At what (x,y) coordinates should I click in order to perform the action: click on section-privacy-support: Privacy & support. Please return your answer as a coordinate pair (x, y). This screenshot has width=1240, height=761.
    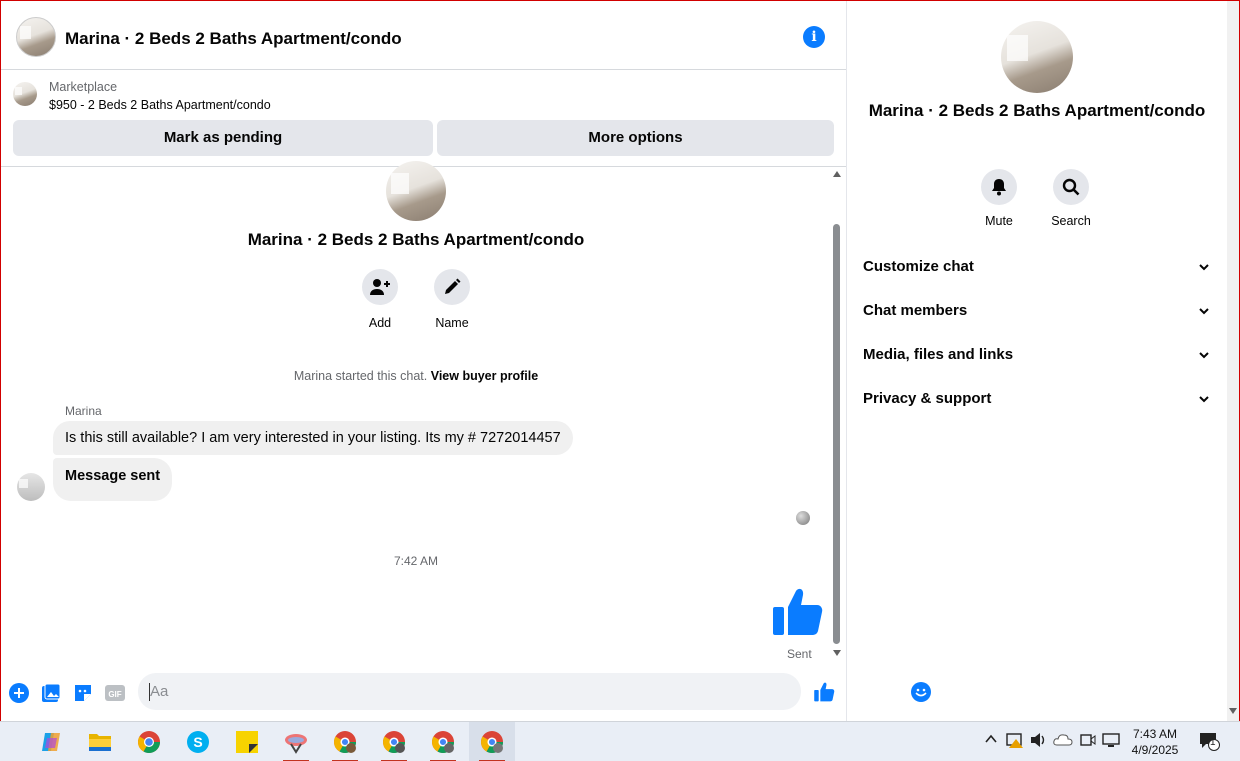
    Looking at the image, I should click on (1037, 399).